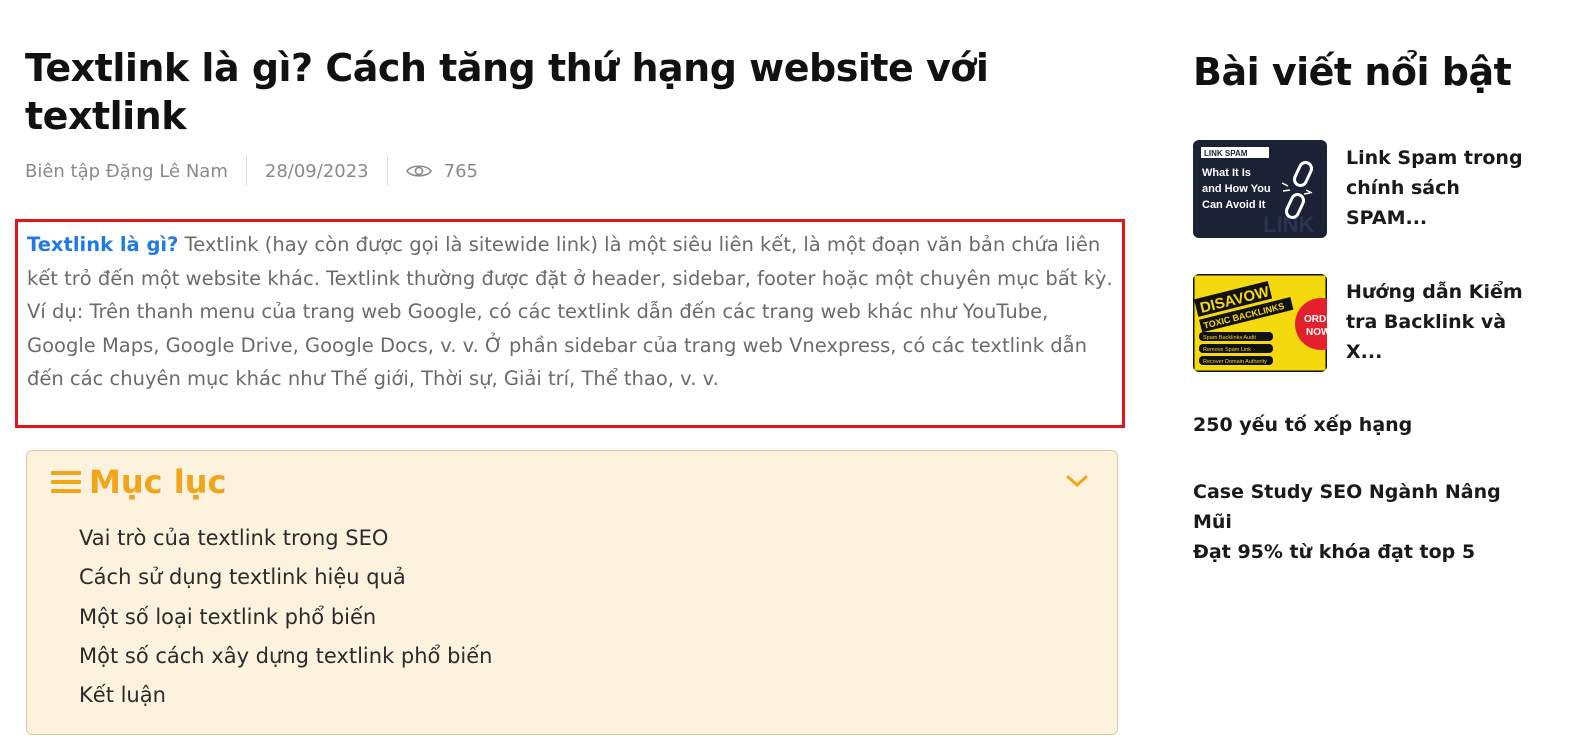  I want to click on badge-text: NOW, so click(1316, 332).